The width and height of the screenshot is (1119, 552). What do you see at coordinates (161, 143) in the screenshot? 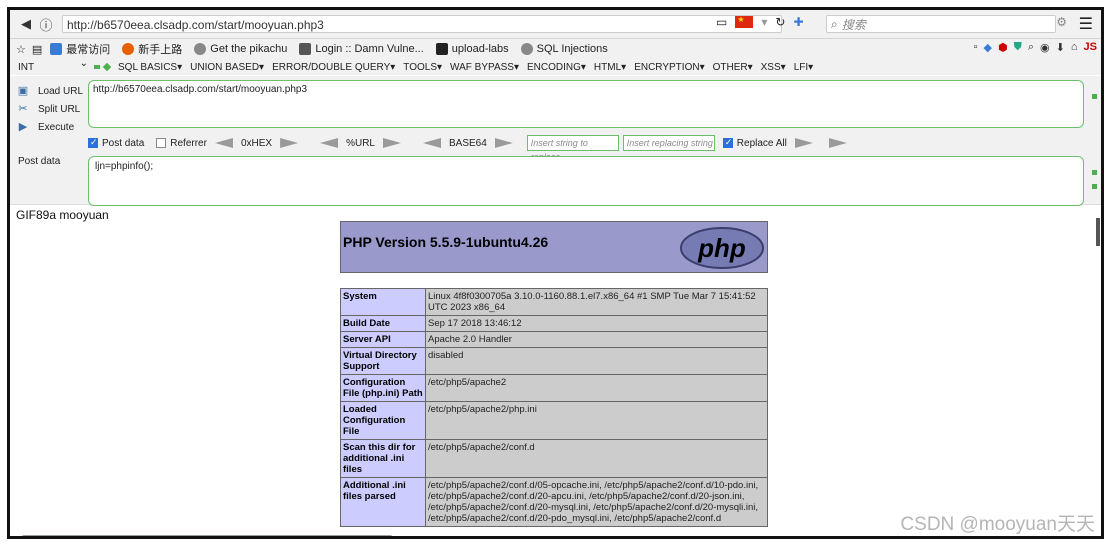
I see `referrer-checkbox` at bounding box center [161, 143].